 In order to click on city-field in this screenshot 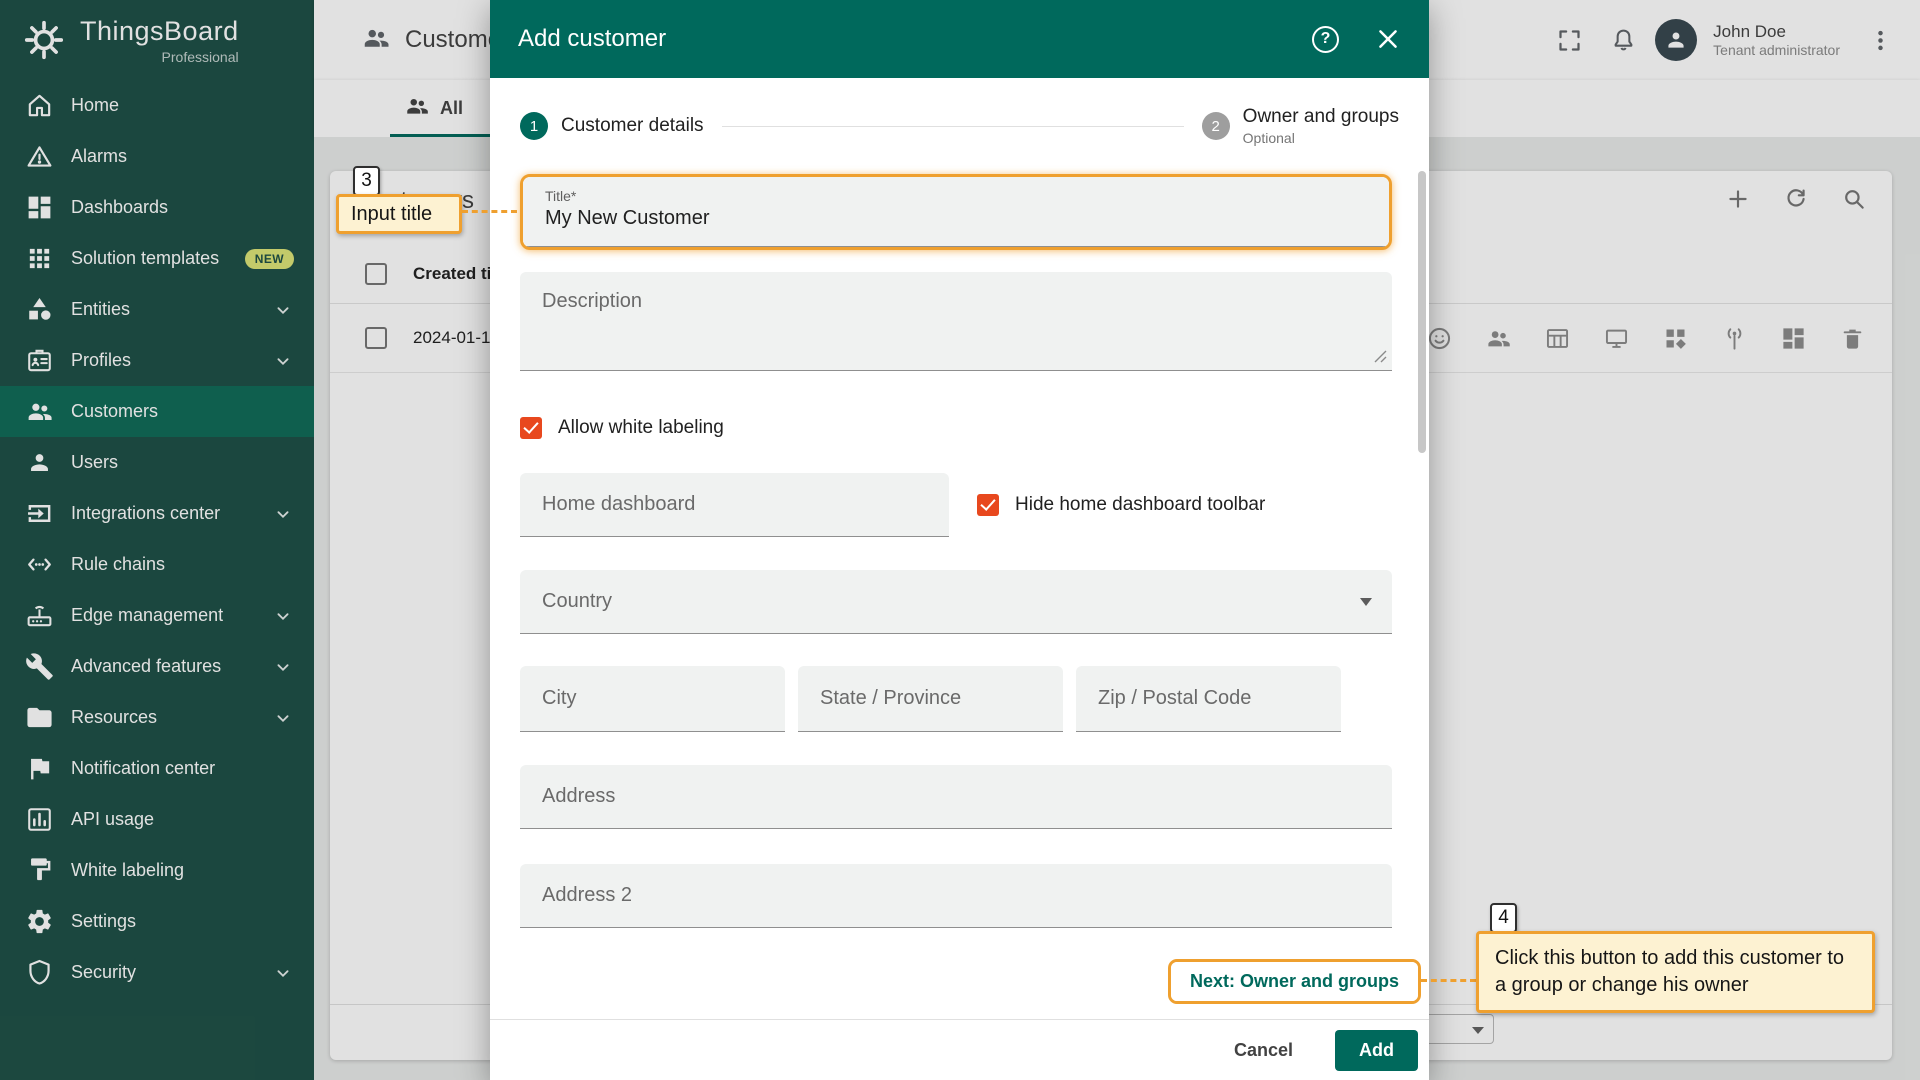, I will do `click(652, 699)`.